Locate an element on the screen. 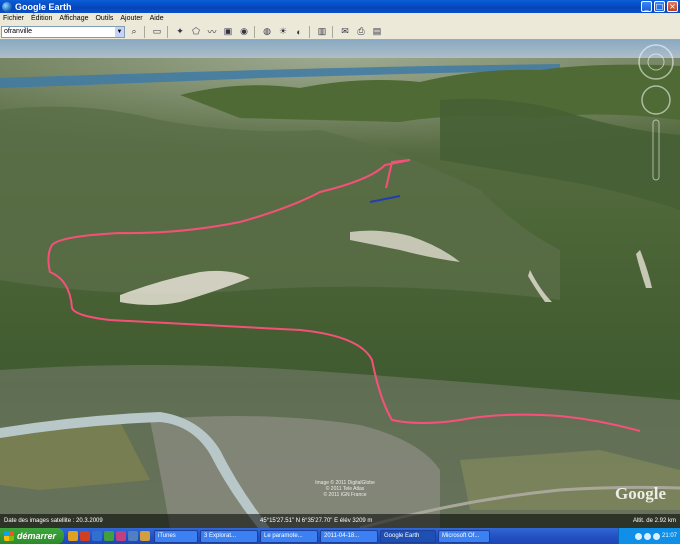  clock: 21:07 is located at coordinates (669, 536).